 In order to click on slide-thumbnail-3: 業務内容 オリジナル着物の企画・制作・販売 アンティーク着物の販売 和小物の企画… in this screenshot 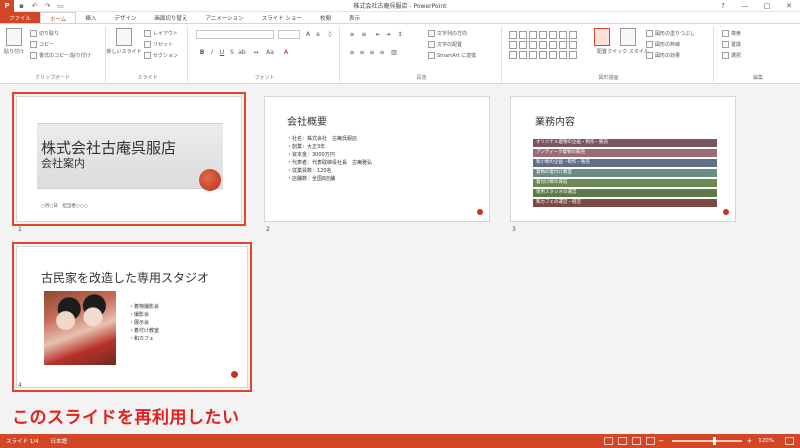, I will do `click(623, 159)`.